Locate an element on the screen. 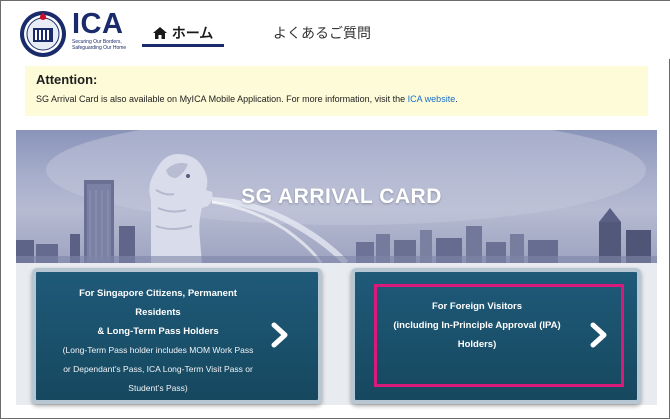  residents-card-line6: Student’s Pass) is located at coordinates (158, 388).